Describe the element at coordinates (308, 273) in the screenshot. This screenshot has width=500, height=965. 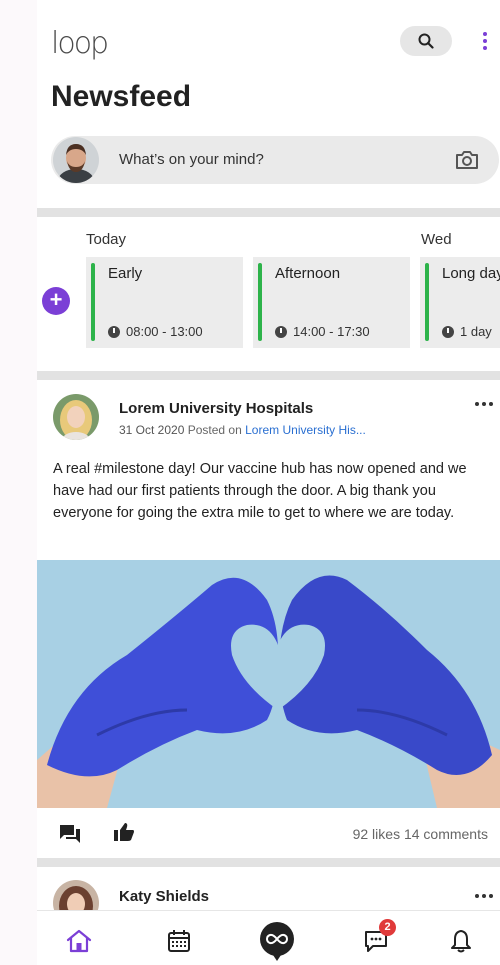
I see `shift-name: Afternoon` at that location.